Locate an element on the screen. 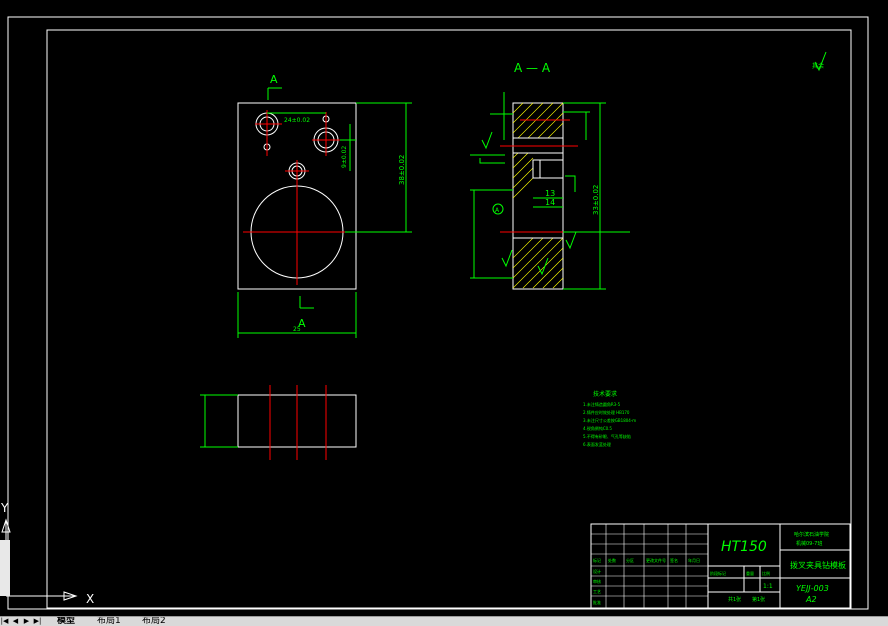 The height and width of the screenshot is (626, 888). svg-text: 工艺 is located at coordinates (597, 591).